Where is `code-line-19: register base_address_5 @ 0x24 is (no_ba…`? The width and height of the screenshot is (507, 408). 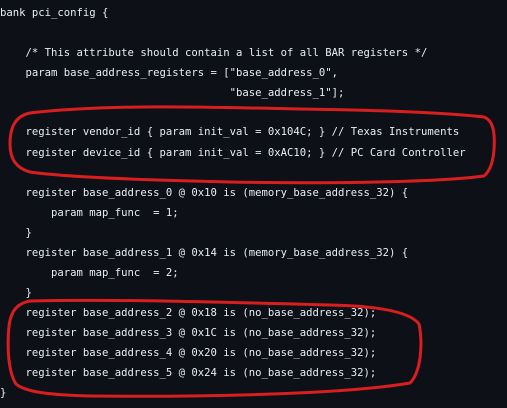 code-line-19: register base_address_5 @ 0x24 is (no_ba… is located at coordinates (188, 373).